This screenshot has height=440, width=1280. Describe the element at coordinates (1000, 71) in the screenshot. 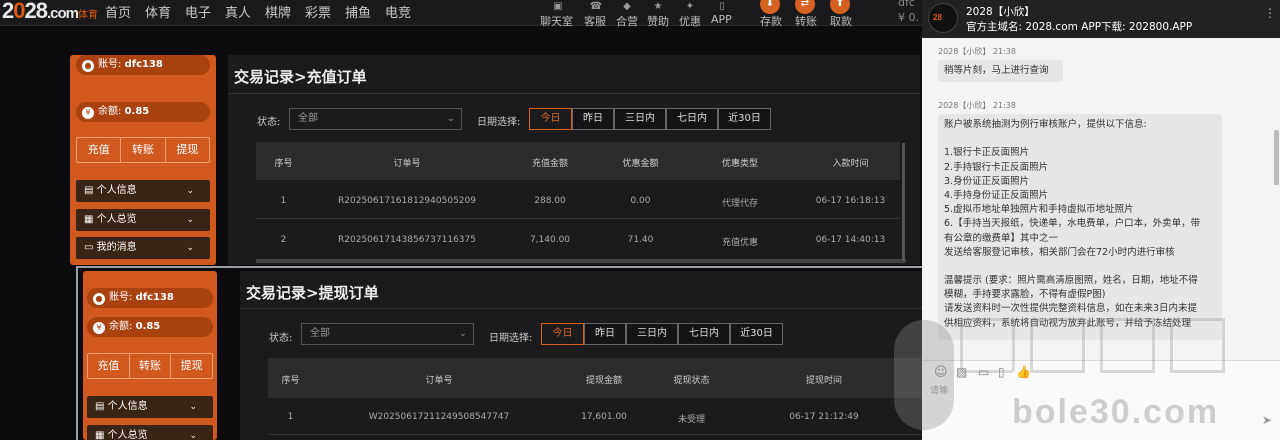

I see `chat-message: 稍等片刻，马上进行查询` at that location.